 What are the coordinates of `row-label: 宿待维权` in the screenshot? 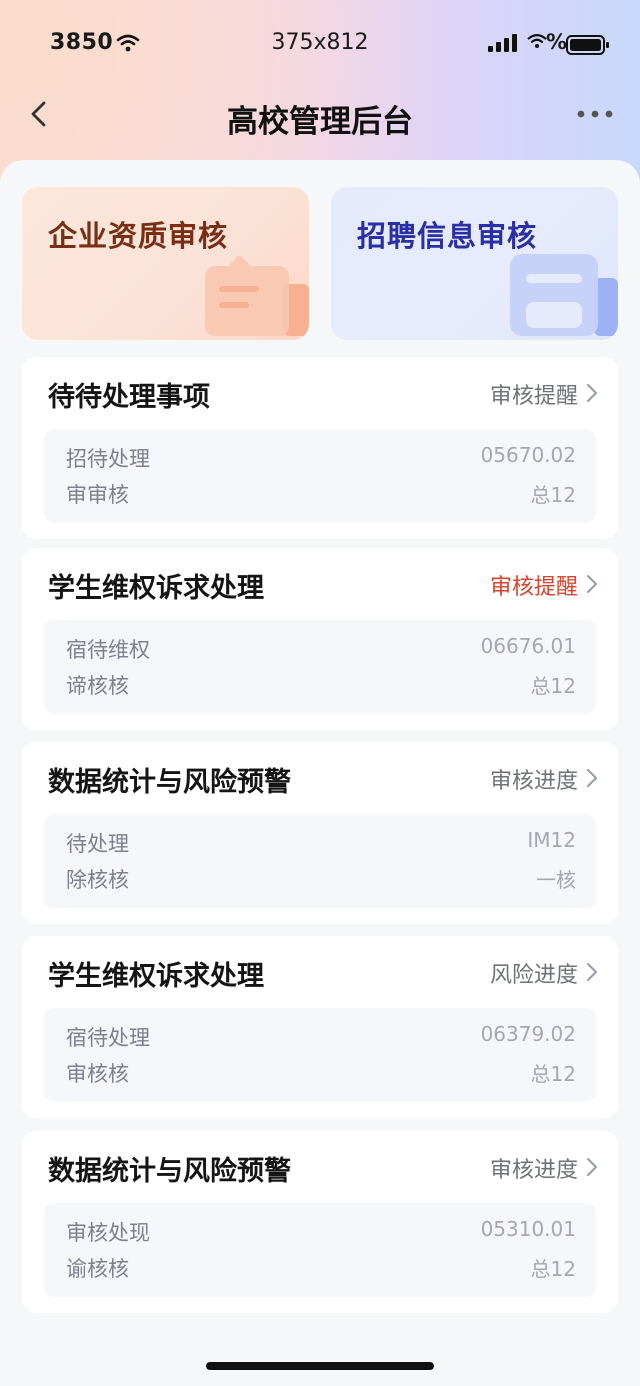 It's located at (108, 650).